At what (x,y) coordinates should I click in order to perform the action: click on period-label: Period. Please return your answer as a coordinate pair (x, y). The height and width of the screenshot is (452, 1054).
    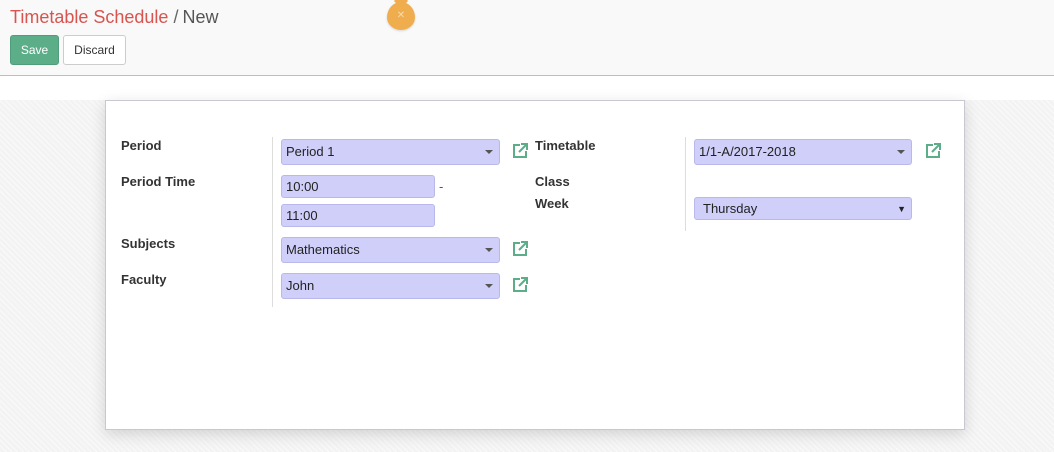
    Looking at the image, I should click on (141, 145).